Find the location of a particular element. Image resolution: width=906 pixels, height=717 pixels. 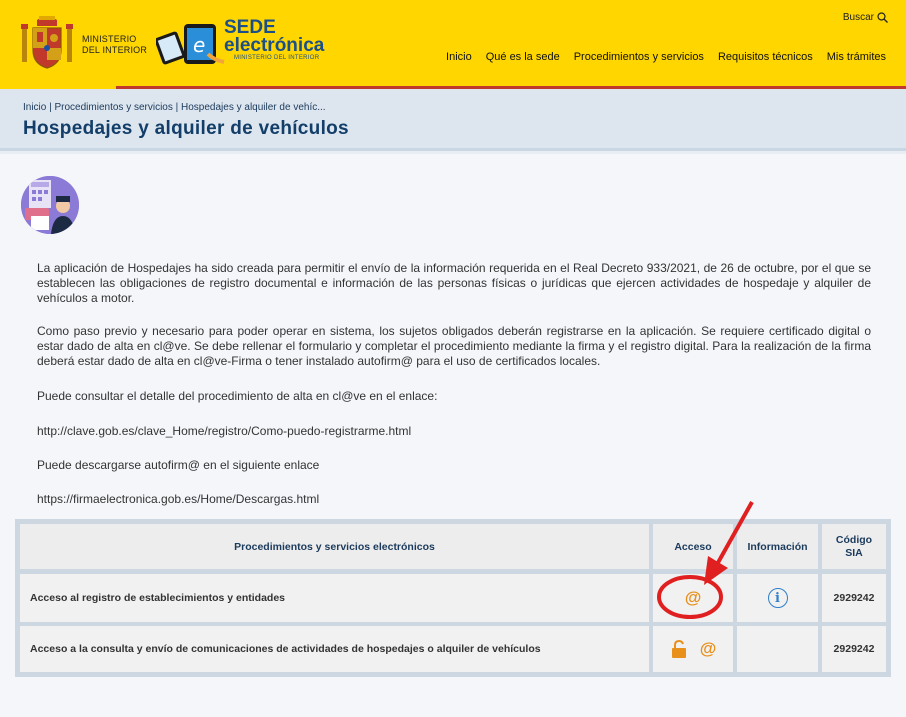

info-icon: i is located at coordinates (777, 598).